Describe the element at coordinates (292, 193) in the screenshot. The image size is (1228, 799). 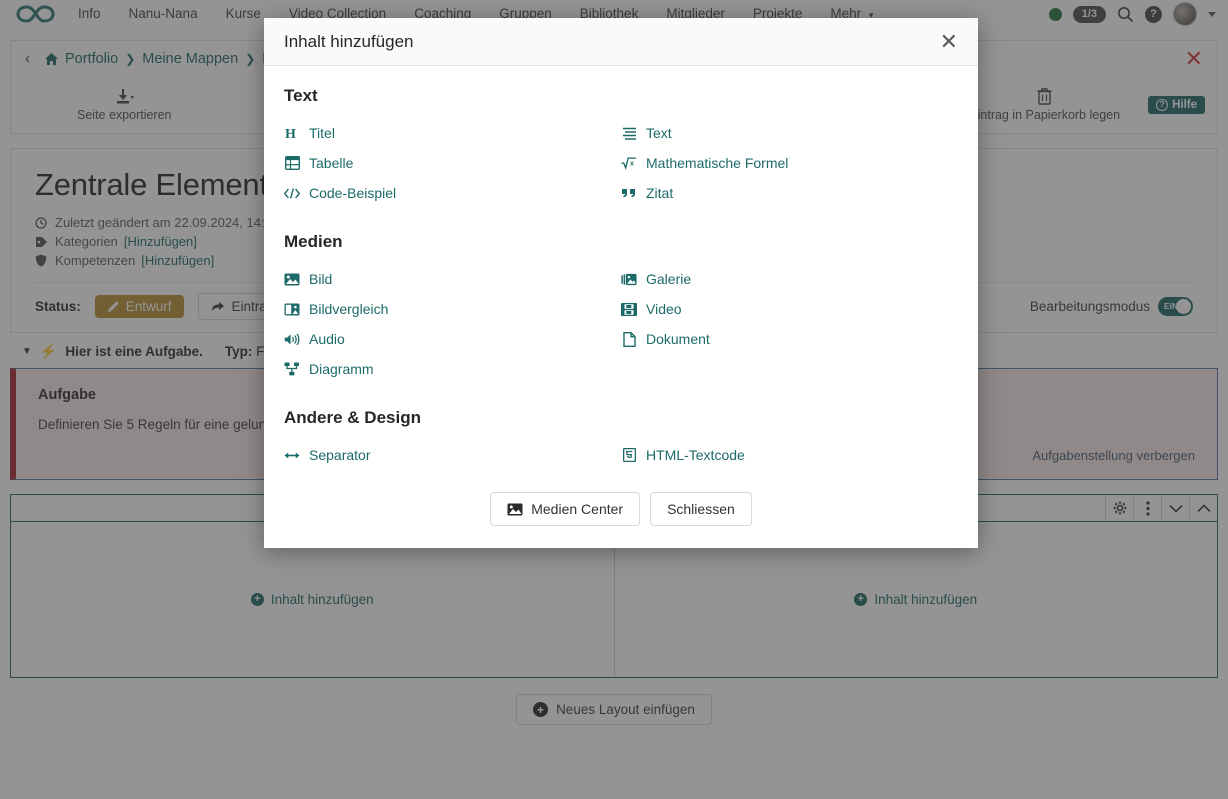
I see `code-brackets-icon` at that location.